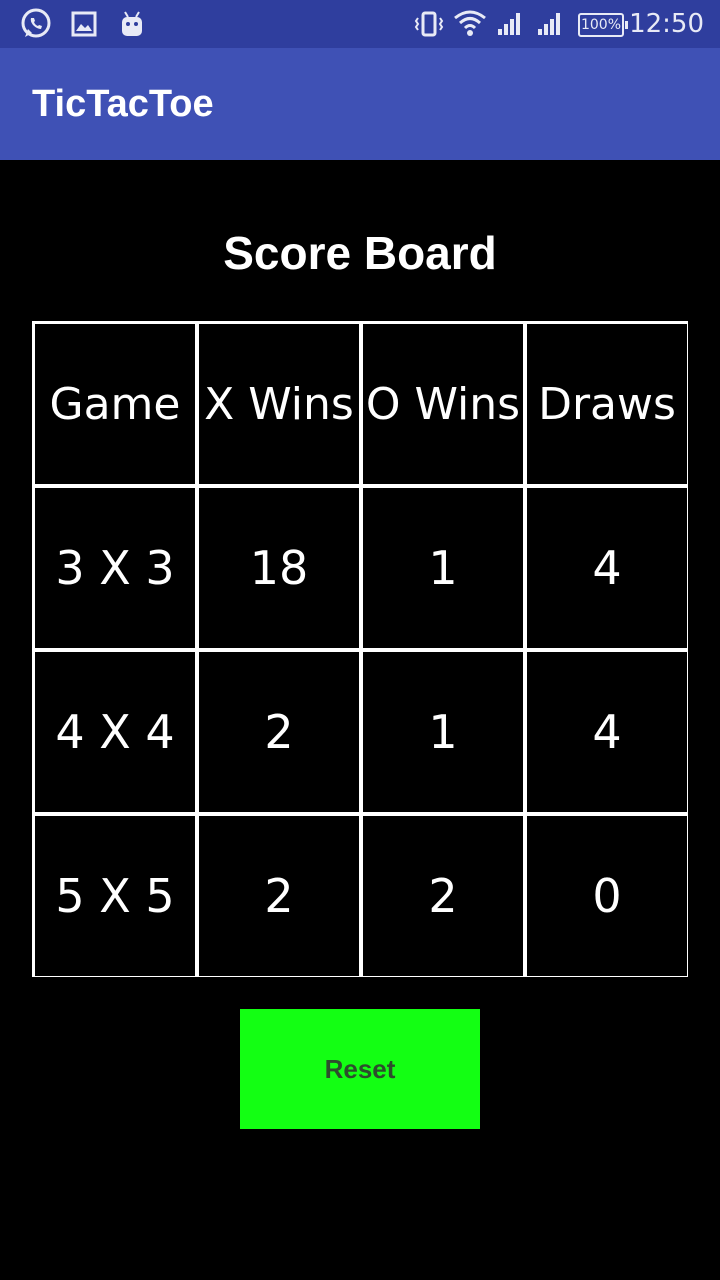 This screenshot has height=1280, width=720. I want to click on table-cell-draws: 0, so click(607, 896).